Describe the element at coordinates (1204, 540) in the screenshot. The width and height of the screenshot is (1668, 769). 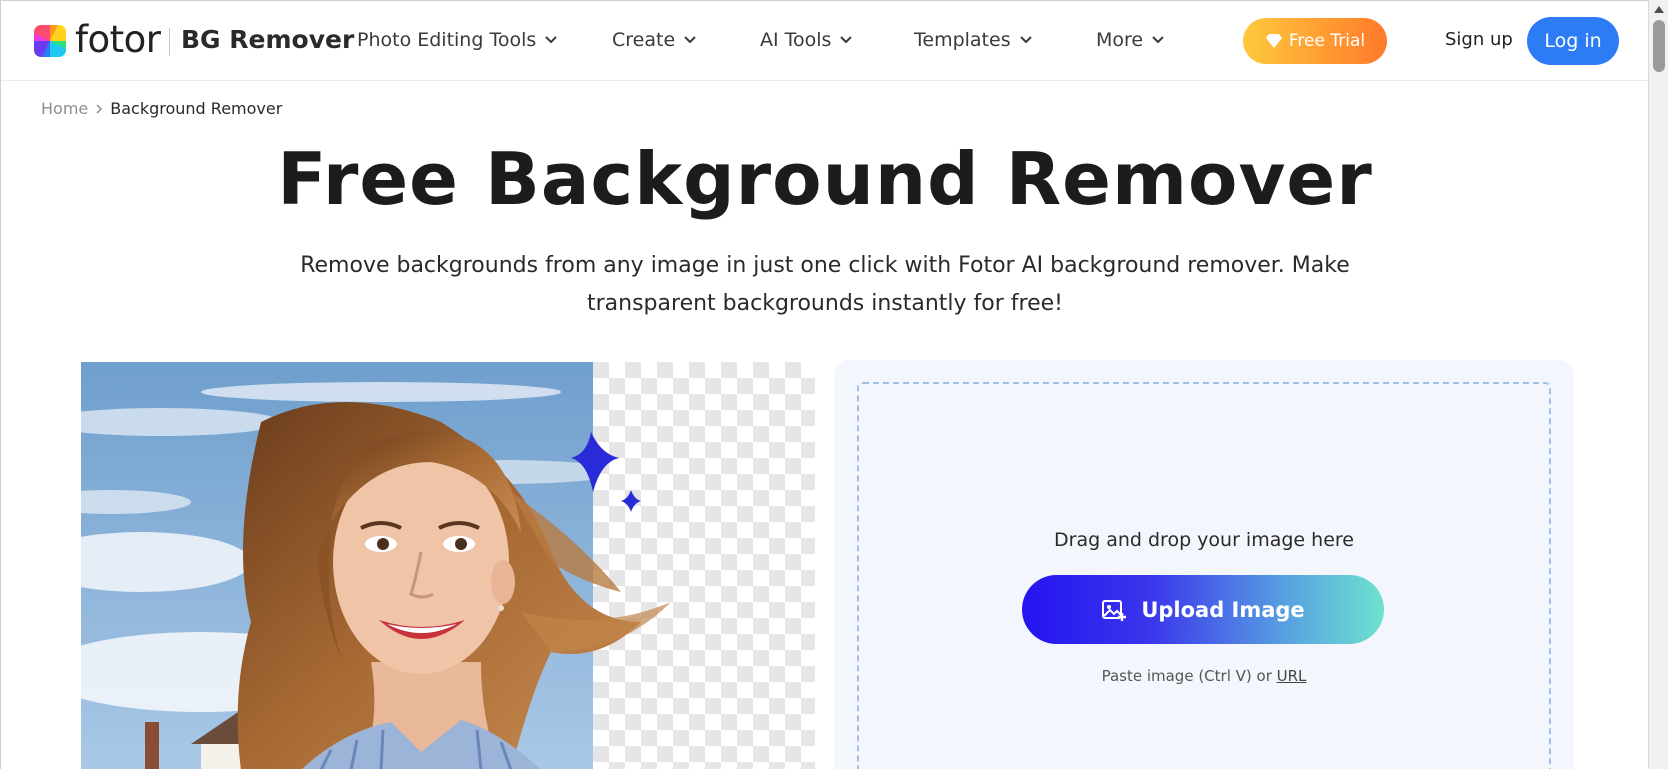
I see `drag-drop-text: Drag and drop your image here` at that location.